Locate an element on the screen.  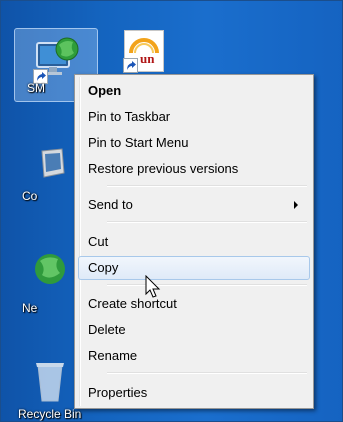
un-shortcut-desktop-icon: un is located at coordinates (143, 53).